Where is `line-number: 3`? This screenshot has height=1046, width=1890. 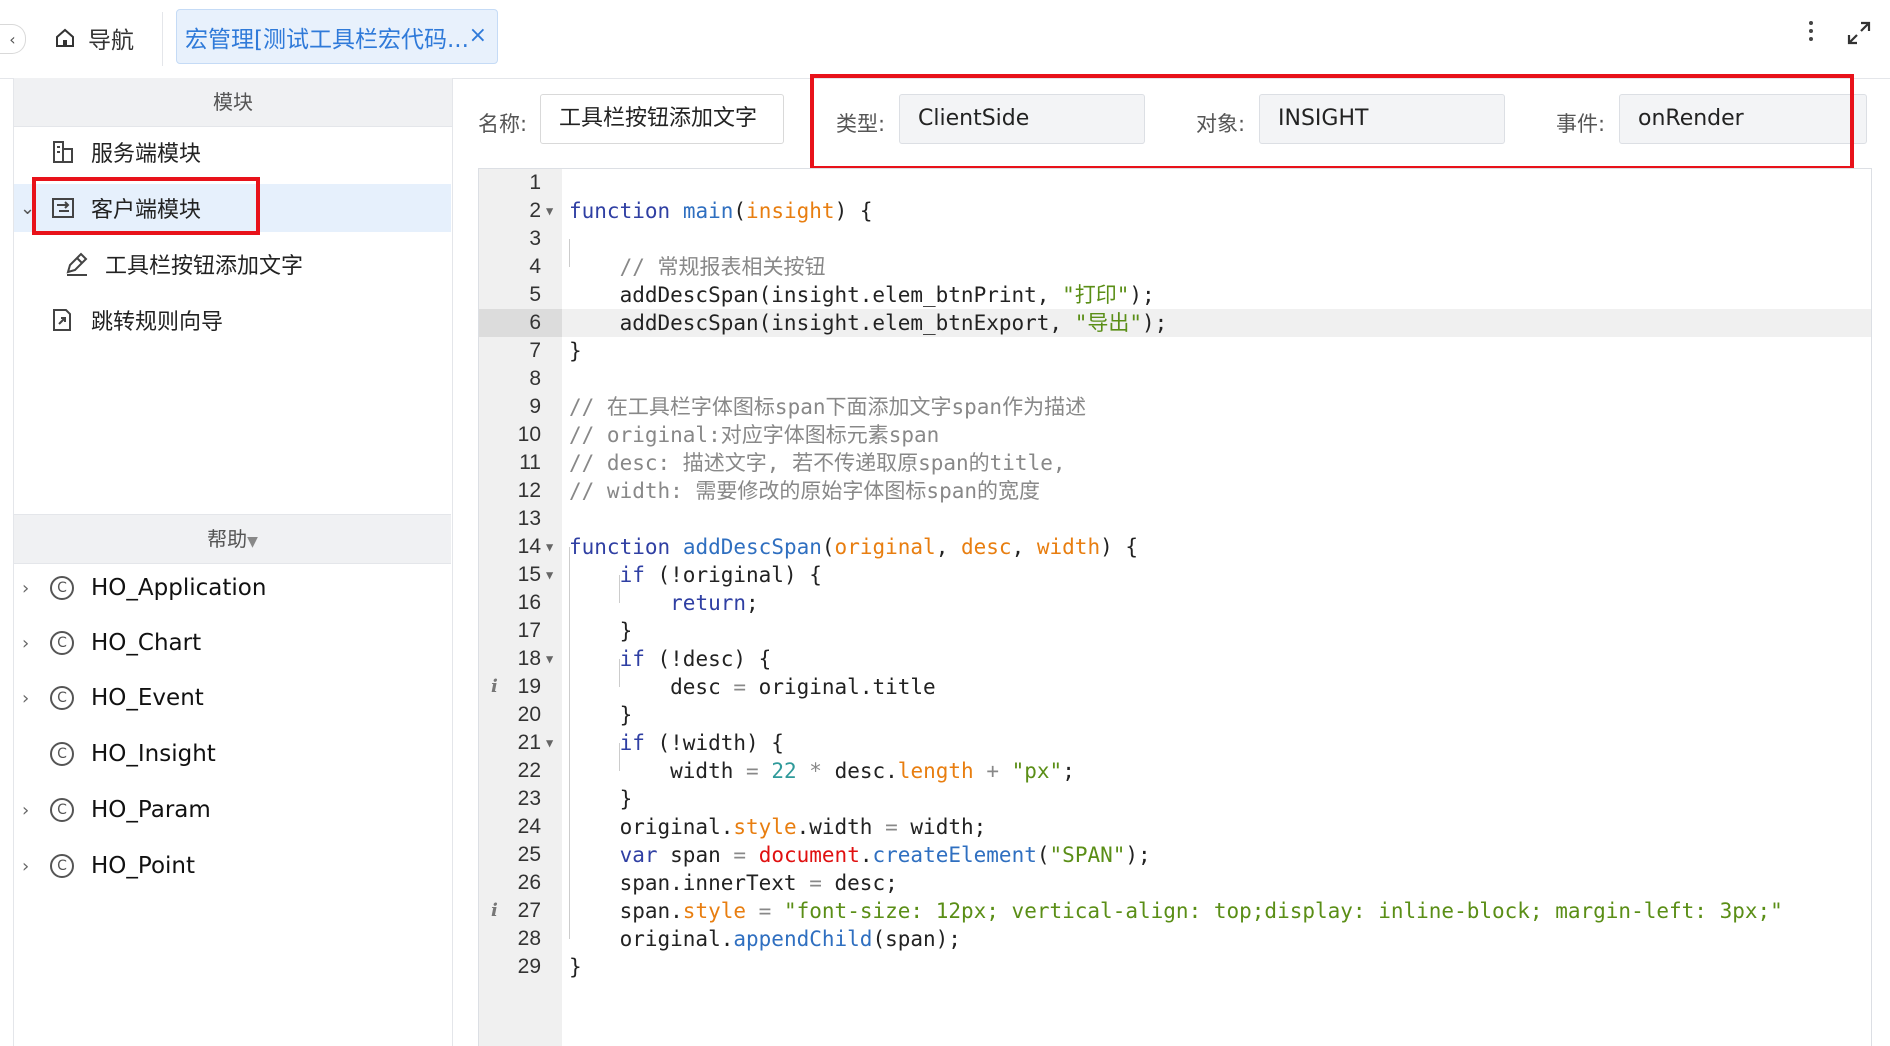 line-number: 3 is located at coordinates (535, 238).